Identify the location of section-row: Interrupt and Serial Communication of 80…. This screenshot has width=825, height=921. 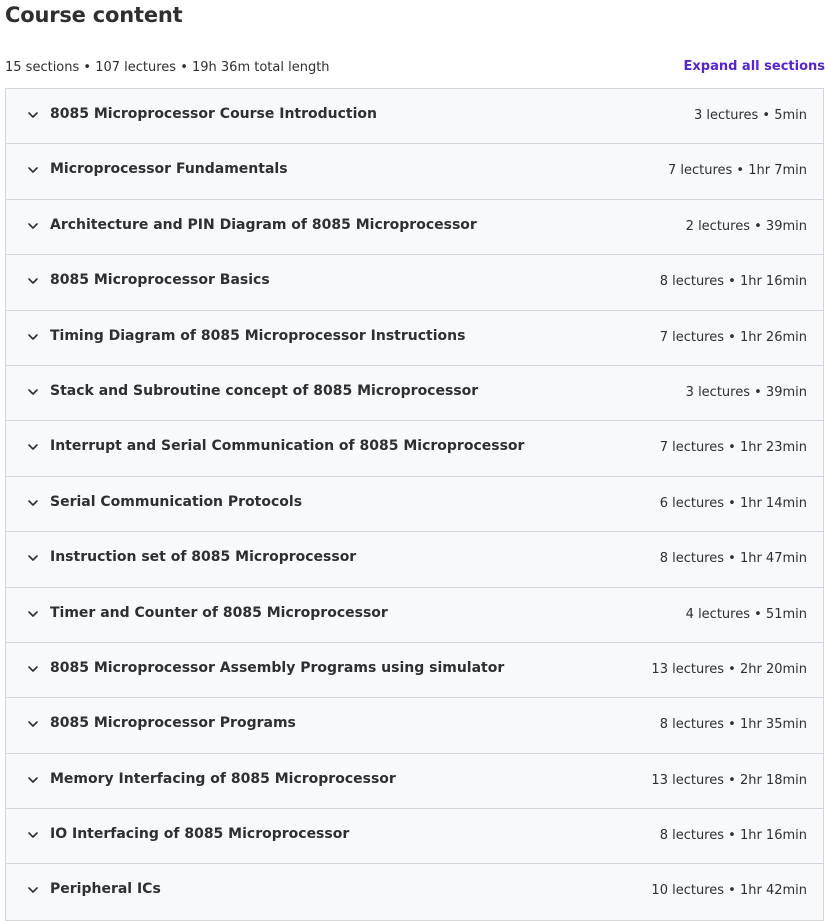
(414, 448).